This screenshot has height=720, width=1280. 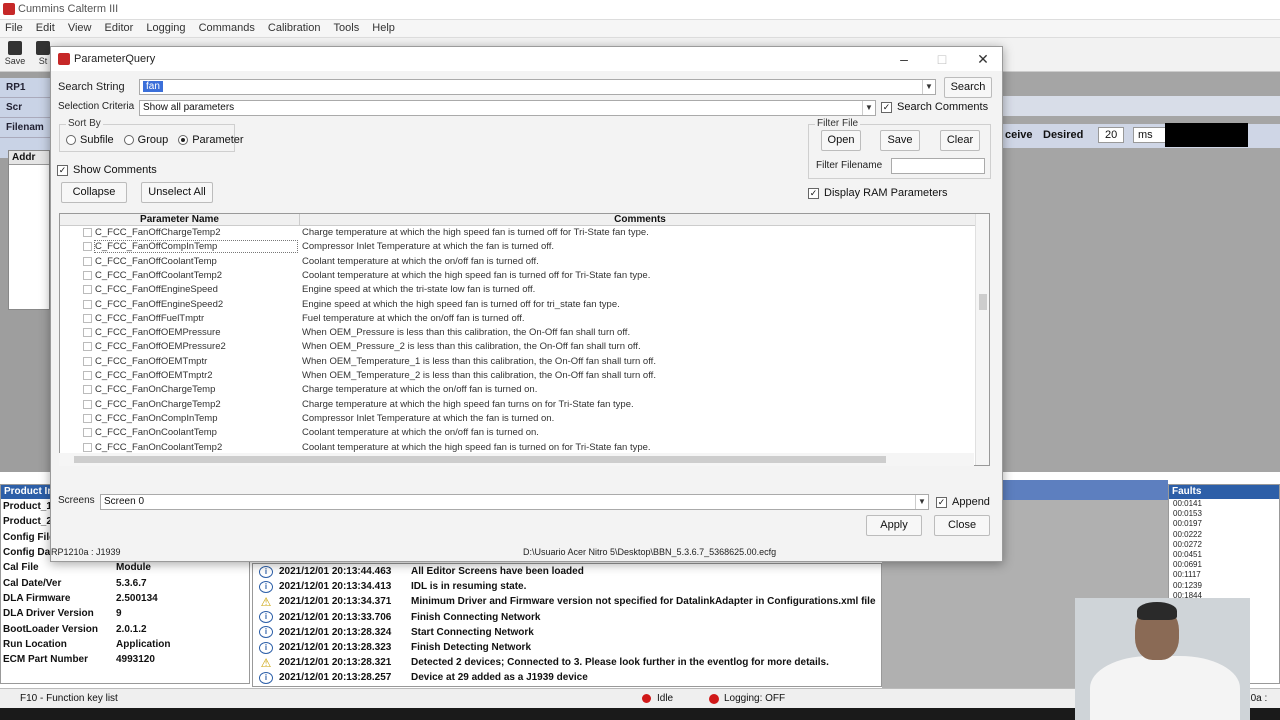 What do you see at coordinates (1224, 575) in the screenshot?
I see `fault-item: 00:1117` at bounding box center [1224, 575].